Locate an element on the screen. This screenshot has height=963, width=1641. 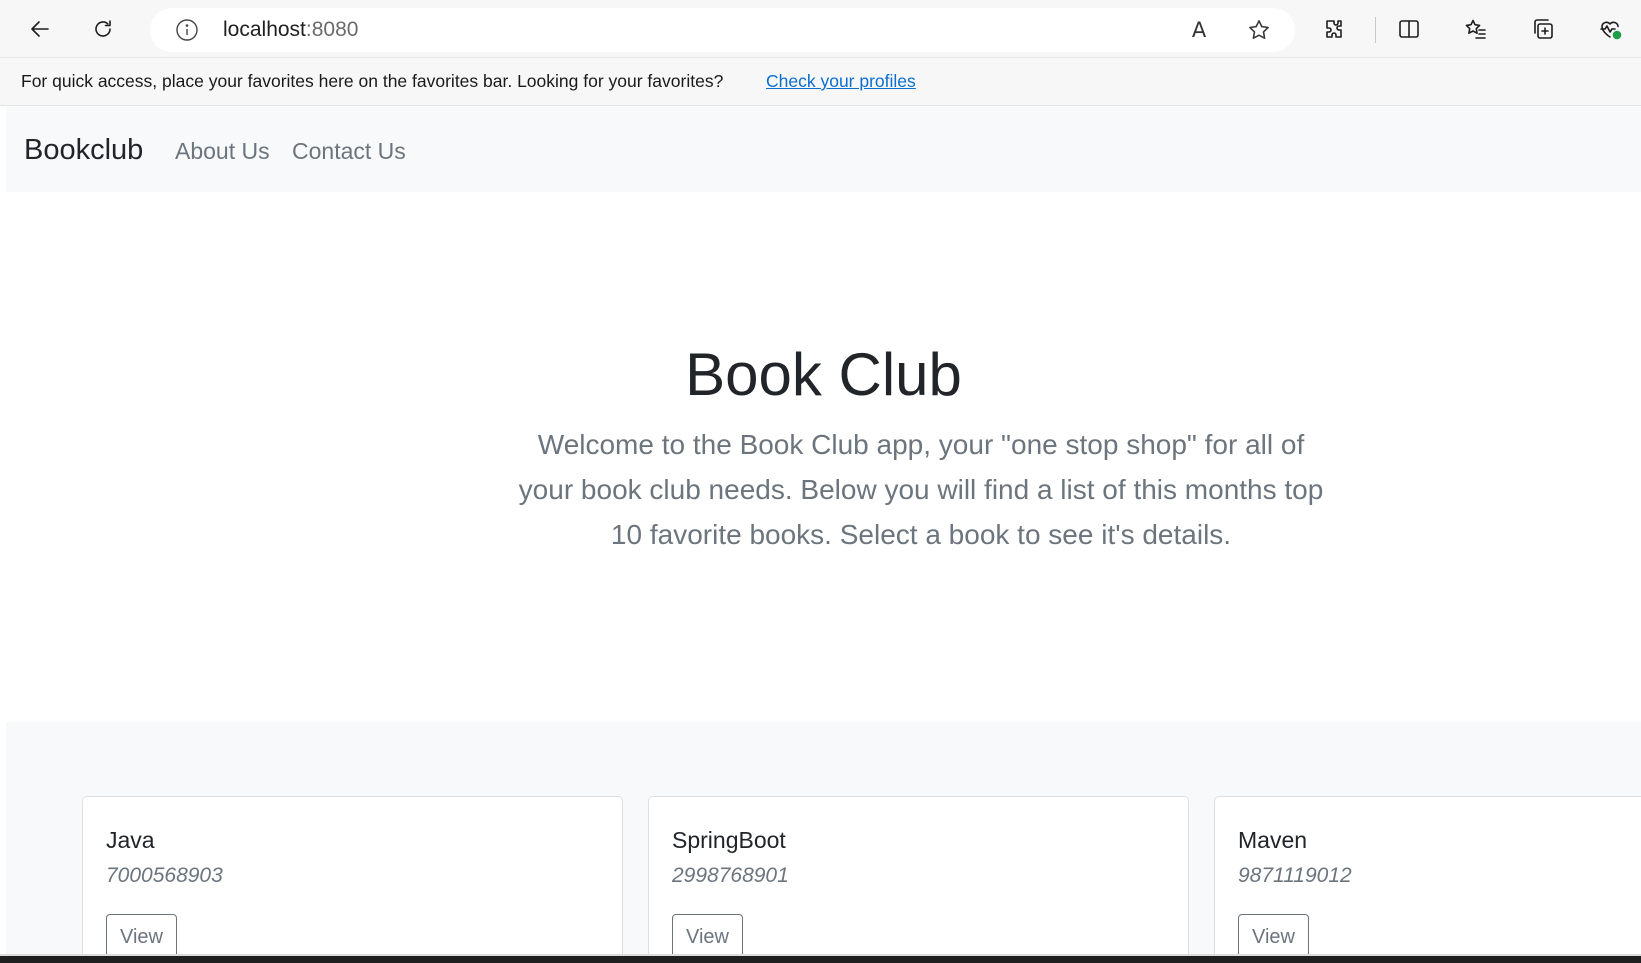
url-host: localhost is located at coordinates (264, 29).